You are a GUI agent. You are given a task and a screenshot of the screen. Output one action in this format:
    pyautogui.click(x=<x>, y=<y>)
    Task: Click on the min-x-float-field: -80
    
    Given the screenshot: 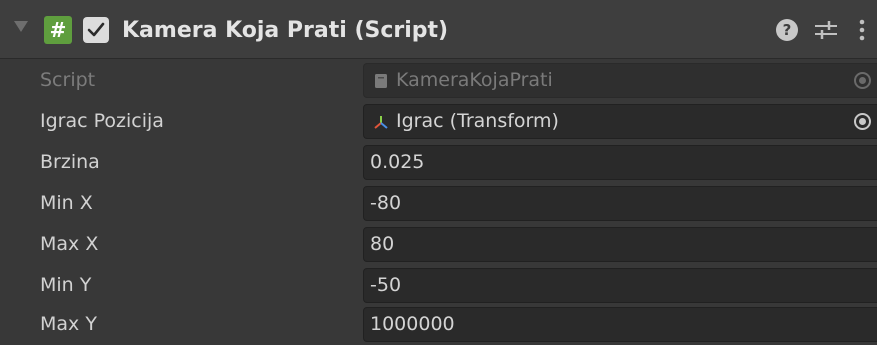 What is the action you would take?
    pyautogui.click(x=620, y=203)
    